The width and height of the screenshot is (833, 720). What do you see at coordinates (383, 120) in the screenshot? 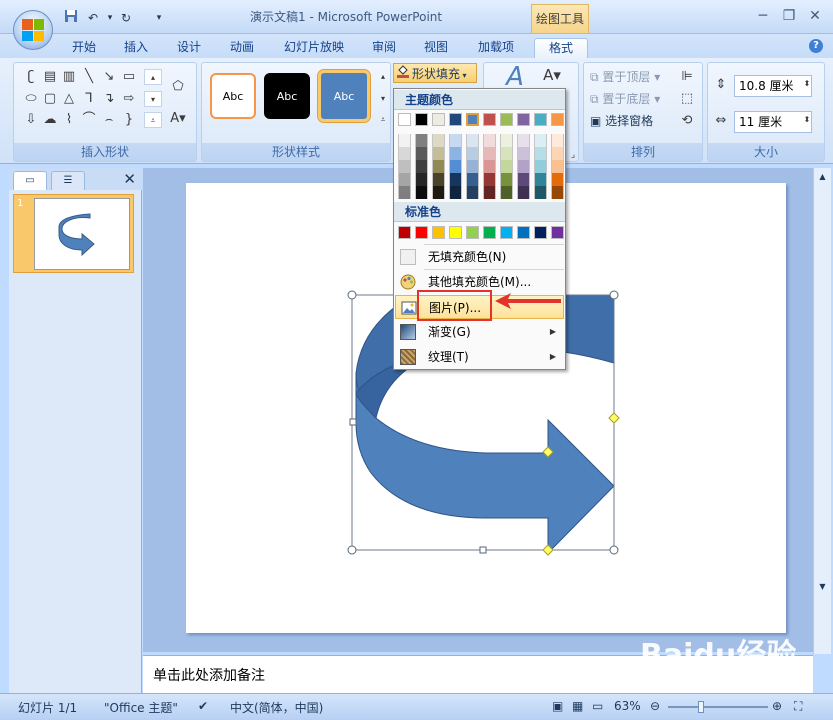
I see `styles-more-icon: ⩡` at bounding box center [383, 120].